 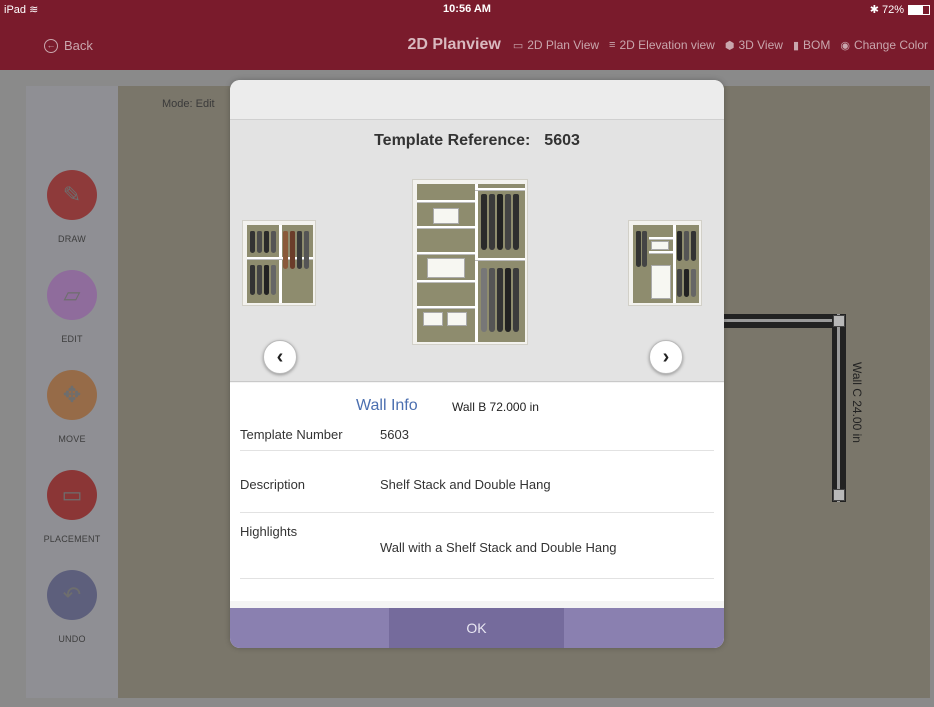 I want to click on highlights-value: Wall with a Shelf Stack and Double Hang, so click(x=498, y=547).